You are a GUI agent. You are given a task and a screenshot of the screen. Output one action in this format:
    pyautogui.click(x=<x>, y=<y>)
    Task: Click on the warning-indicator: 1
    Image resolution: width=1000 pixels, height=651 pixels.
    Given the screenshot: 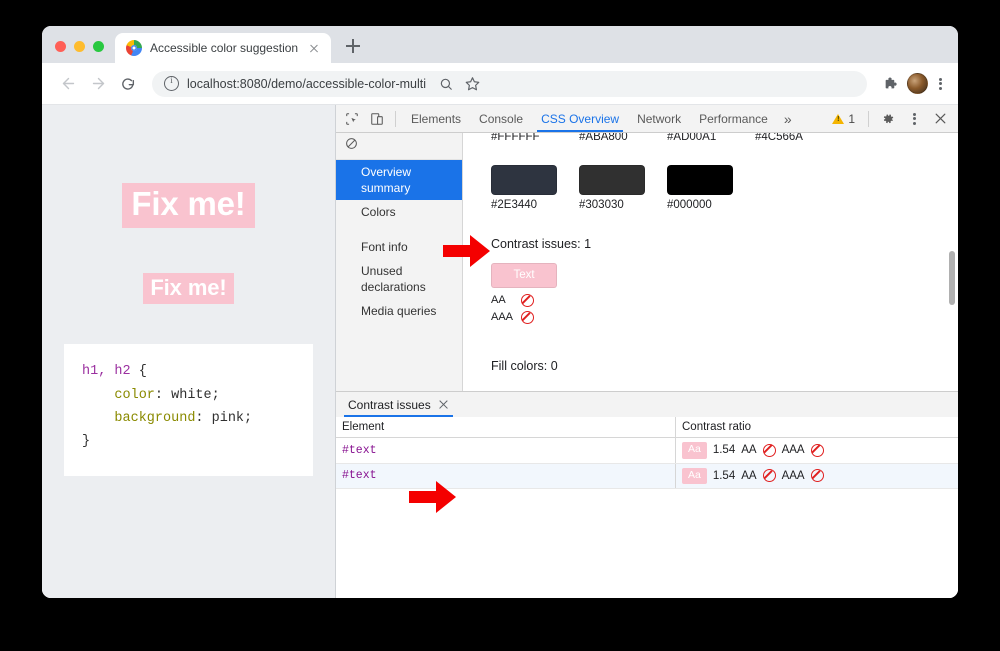 What is the action you would take?
    pyautogui.click(x=843, y=119)
    